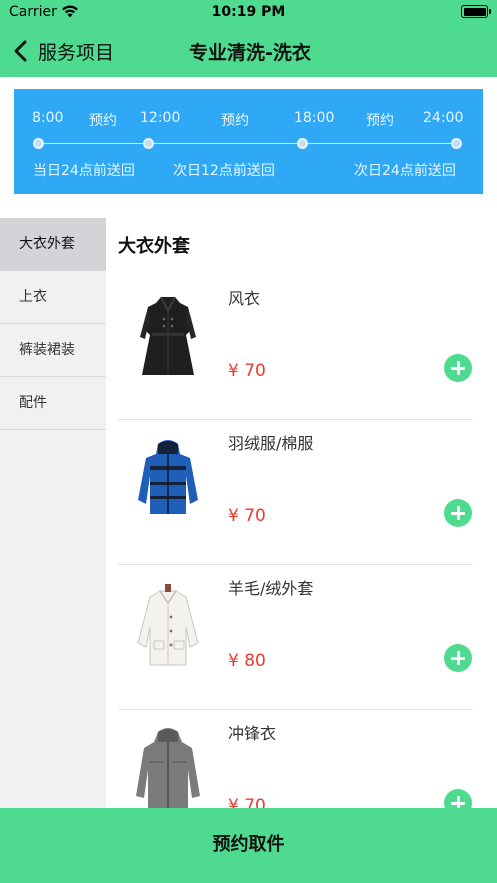 The image size is (497, 883). I want to click on clock: 10:19 PM, so click(248, 12).